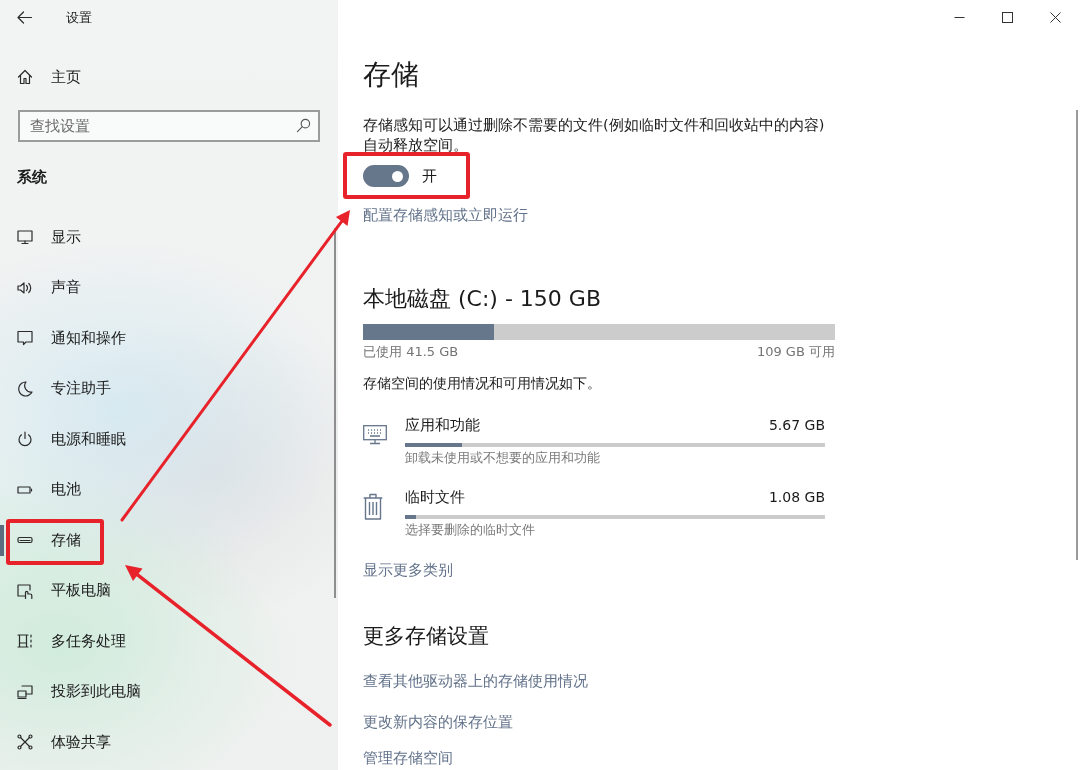 This screenshot has height=770, width=1080. Describe the element at coordinates (435, 497) in the screenshot. I see `category-name: 临时文件` at that location.